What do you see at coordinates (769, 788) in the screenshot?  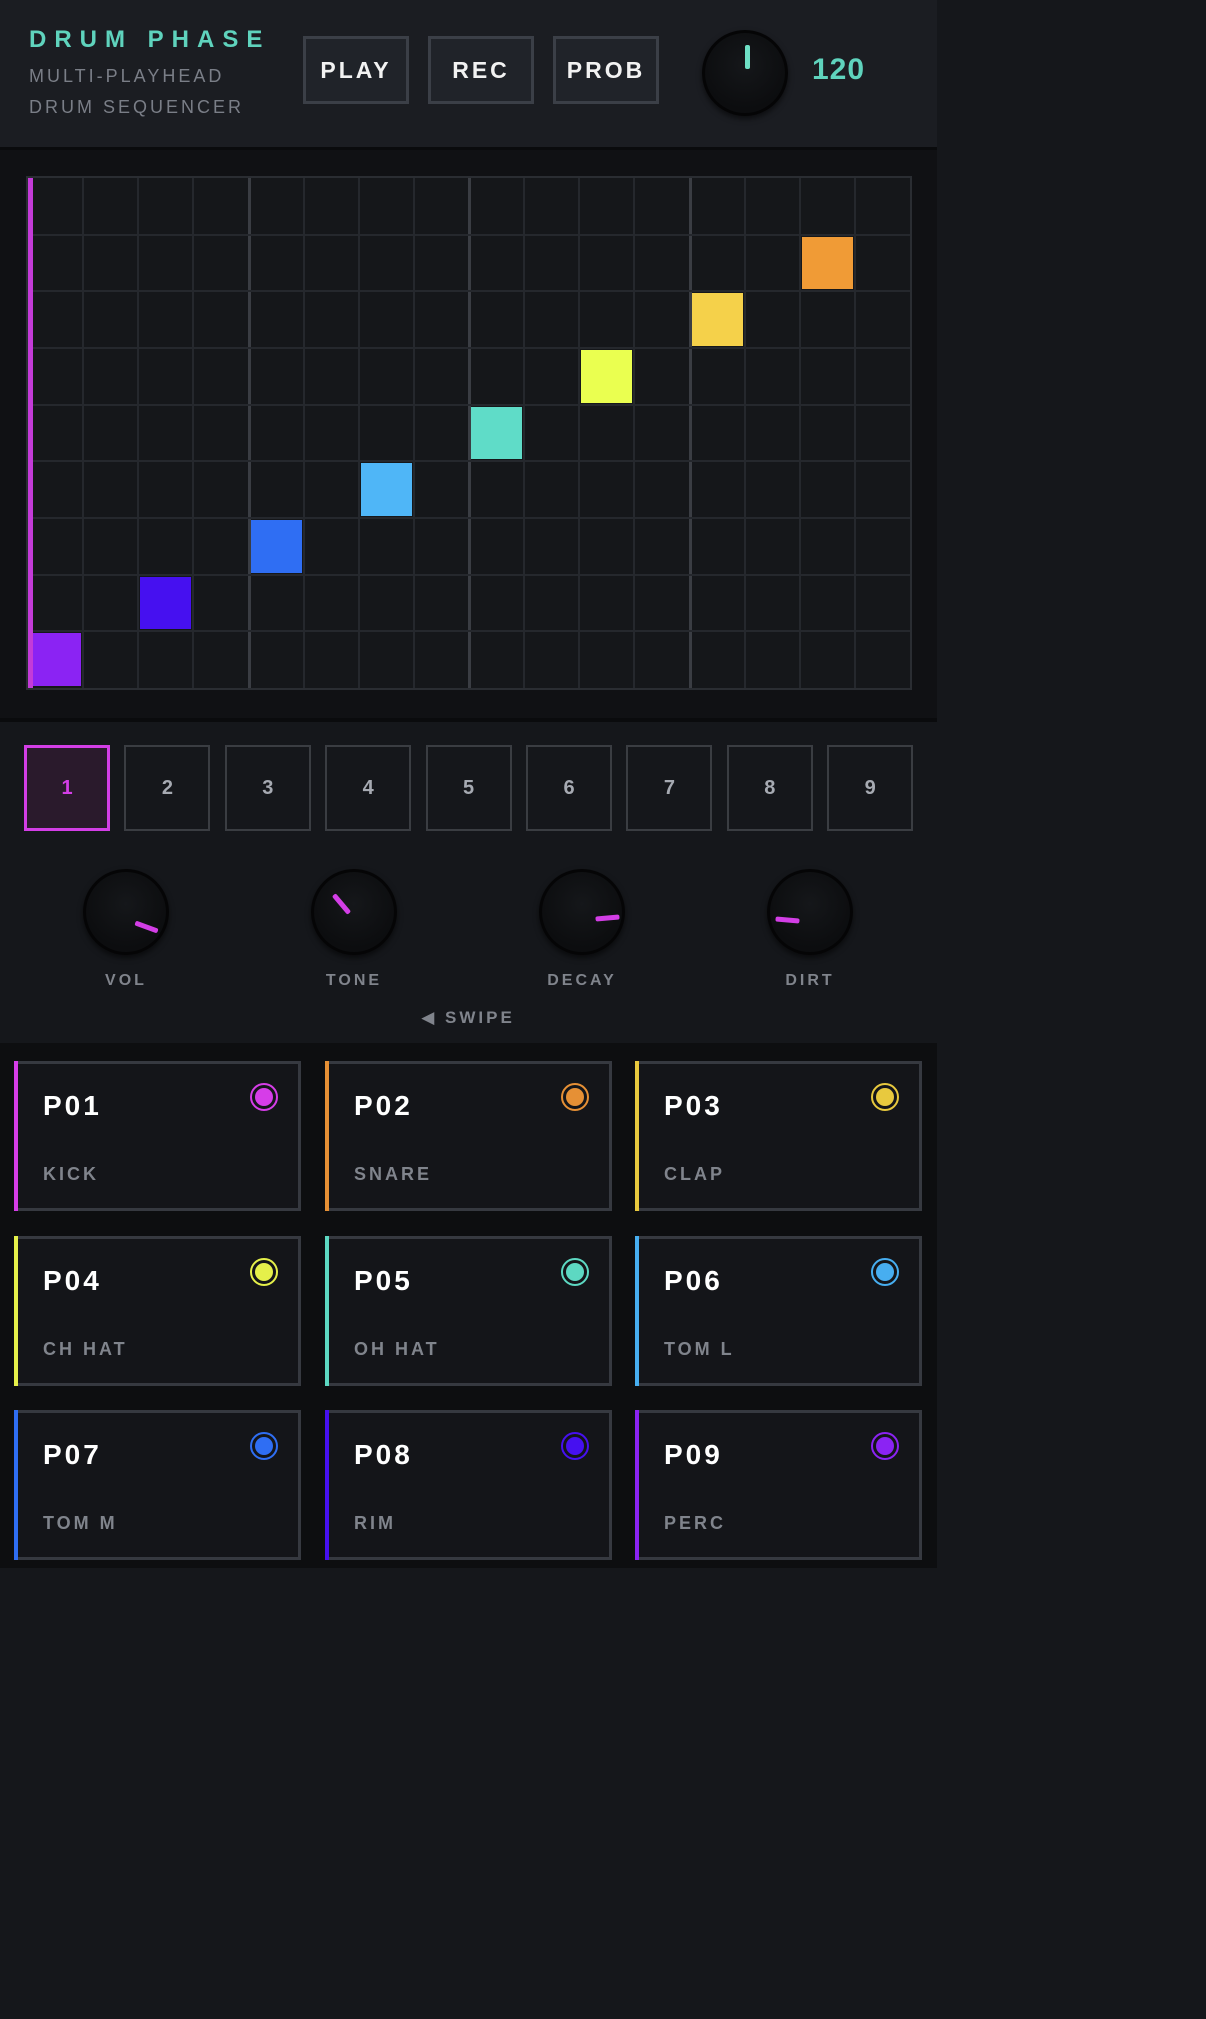 I see `track-select-8: 8` at bounding box center [769, 788].